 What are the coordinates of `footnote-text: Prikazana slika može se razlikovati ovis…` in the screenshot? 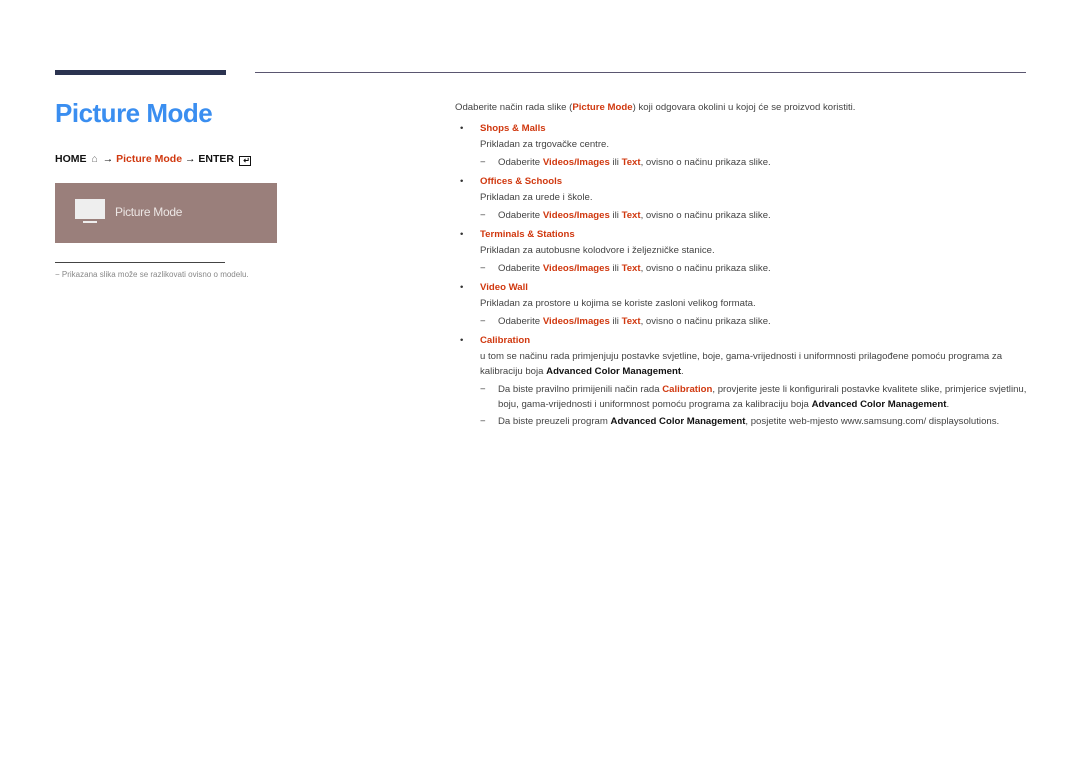 It's located at (155, 274).